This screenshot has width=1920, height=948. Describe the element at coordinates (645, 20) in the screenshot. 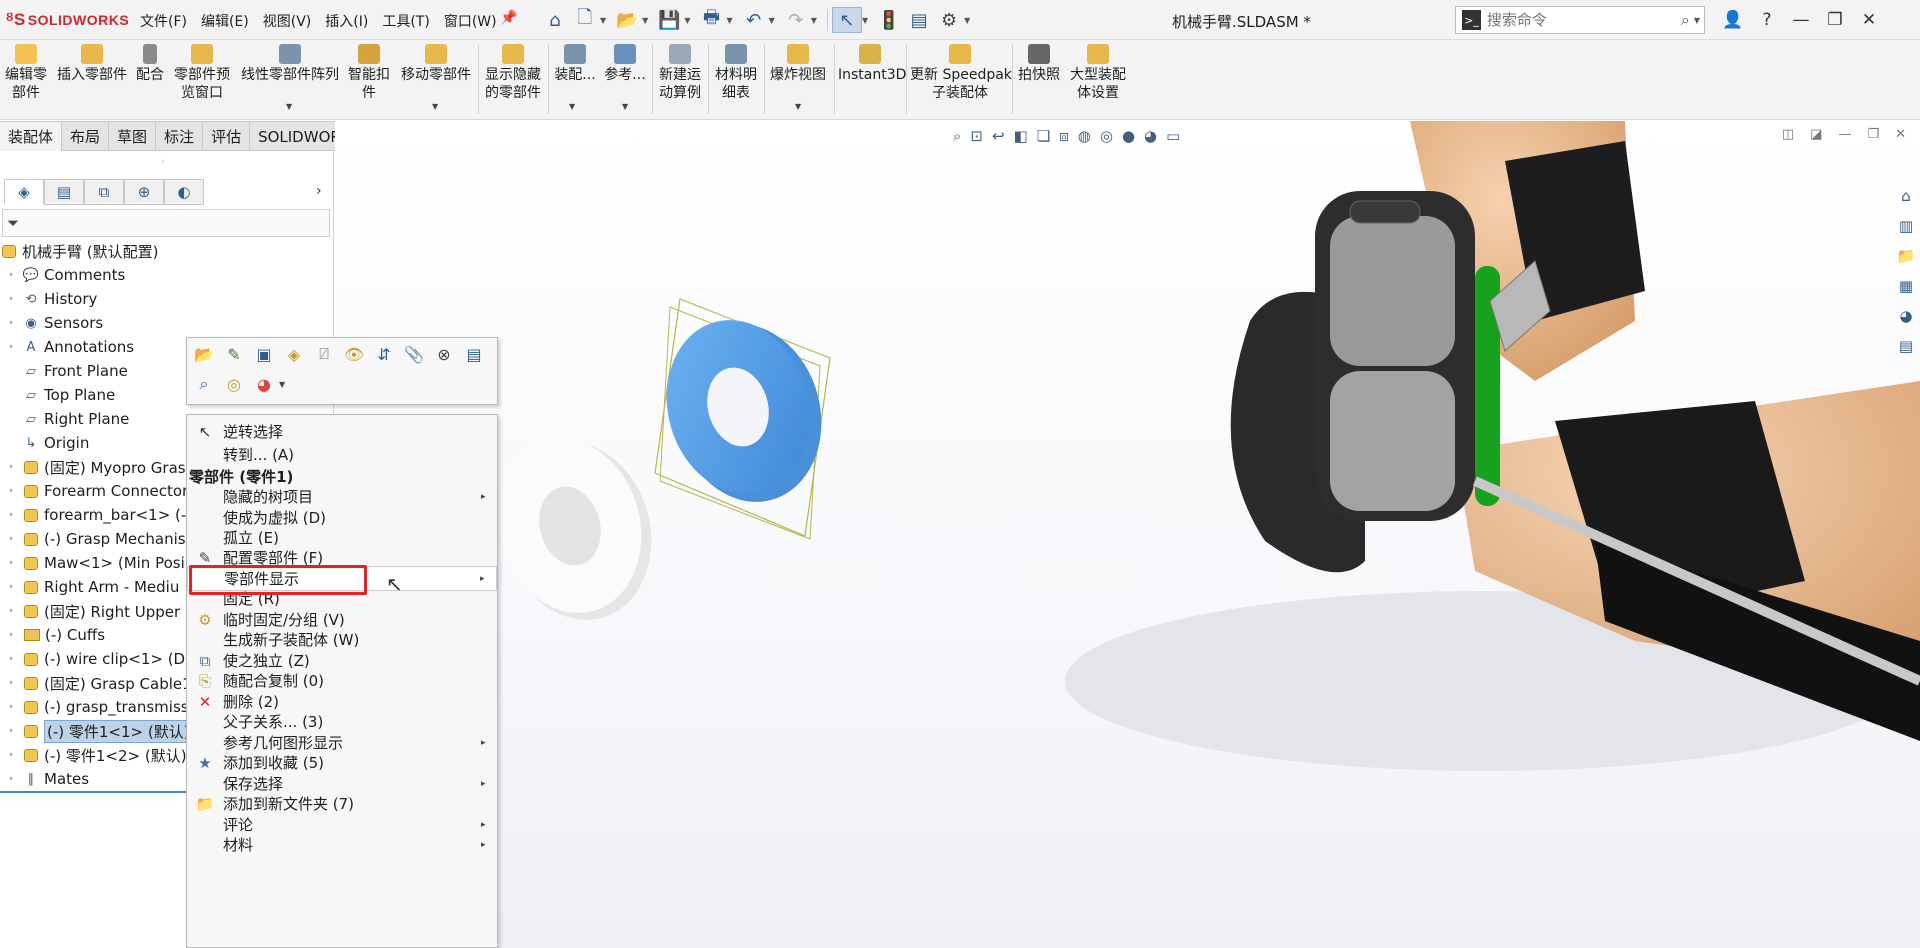

I see `open-dropdown-icon: ▼` at that location.